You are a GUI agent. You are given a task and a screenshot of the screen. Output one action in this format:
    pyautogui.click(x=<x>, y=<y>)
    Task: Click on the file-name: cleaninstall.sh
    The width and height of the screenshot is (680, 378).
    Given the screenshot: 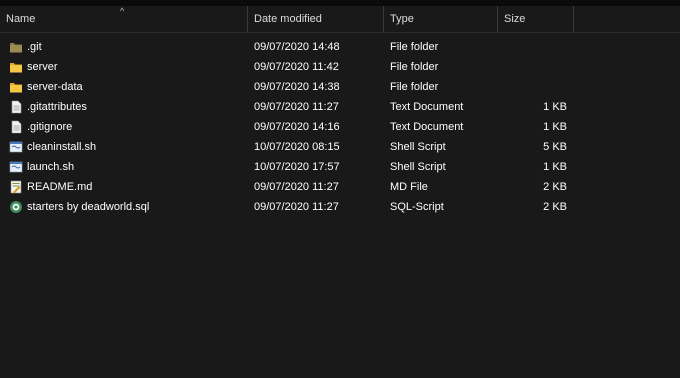 What is the action you would take?
    pyautogui.click(x=62, y=147)
    